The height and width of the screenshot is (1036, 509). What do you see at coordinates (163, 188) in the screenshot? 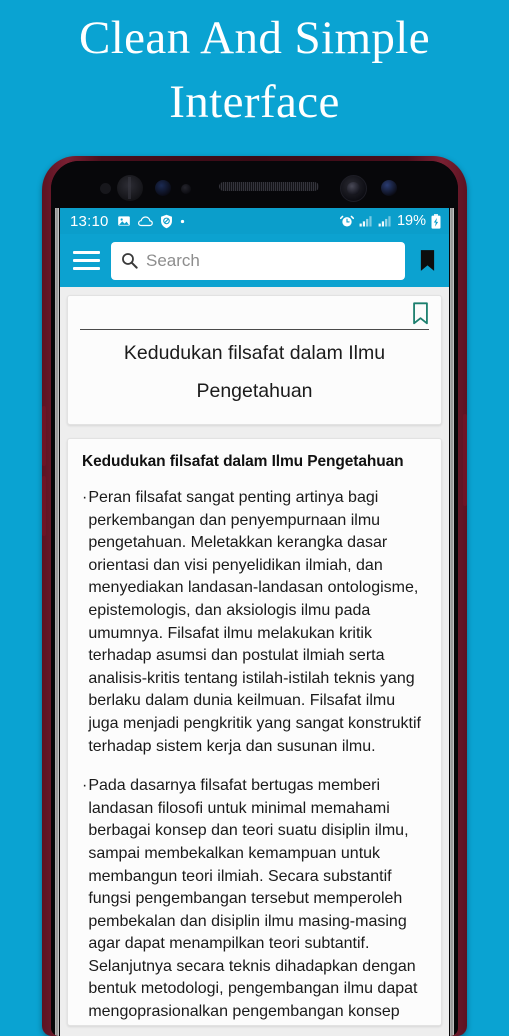
I see `front-camera-icon` at bounding box center [163, 188].